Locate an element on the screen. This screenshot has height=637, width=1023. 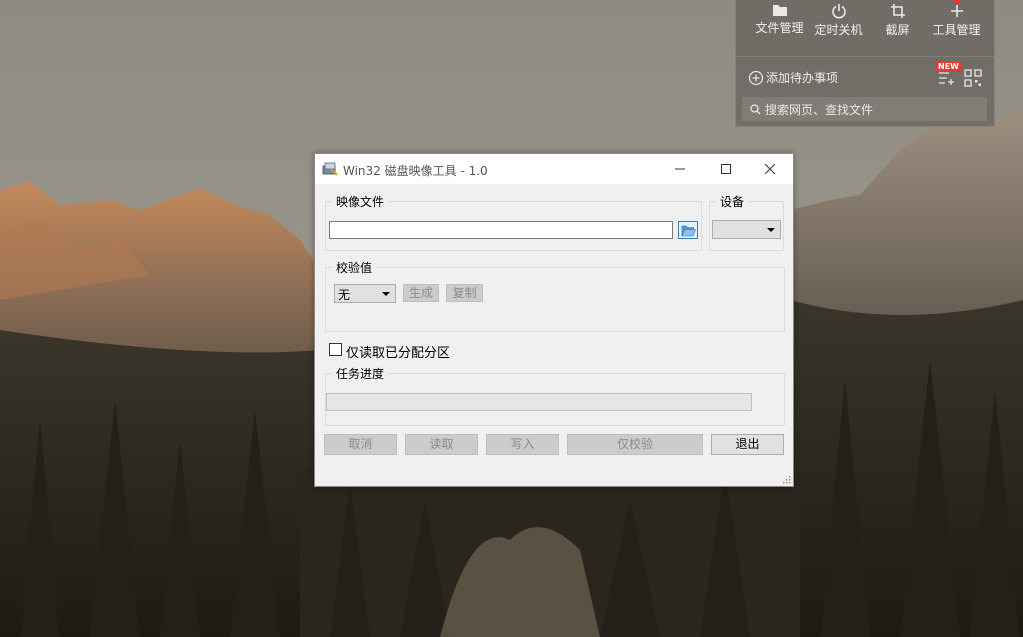
readonly-allocated-checkbox is located at coordinates (335, 349).